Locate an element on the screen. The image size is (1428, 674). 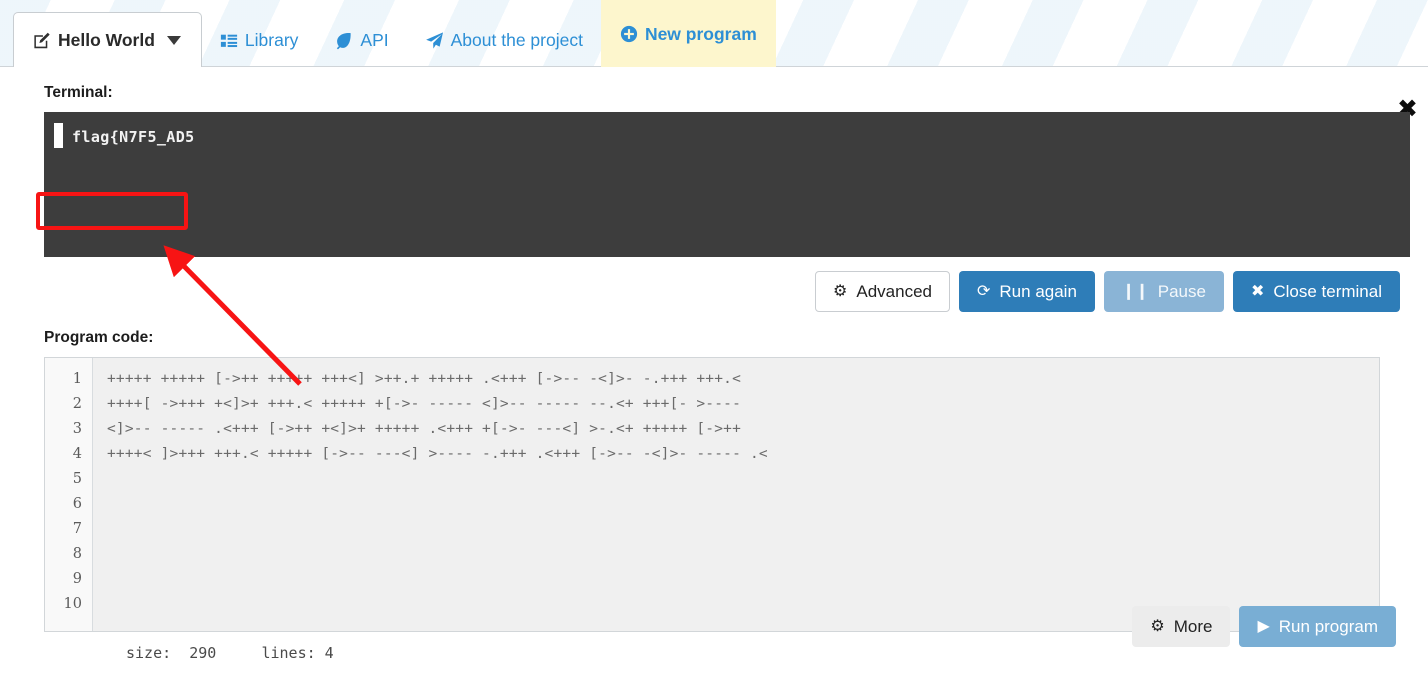
chevron-down-icon is located at coordinates (173, 40).